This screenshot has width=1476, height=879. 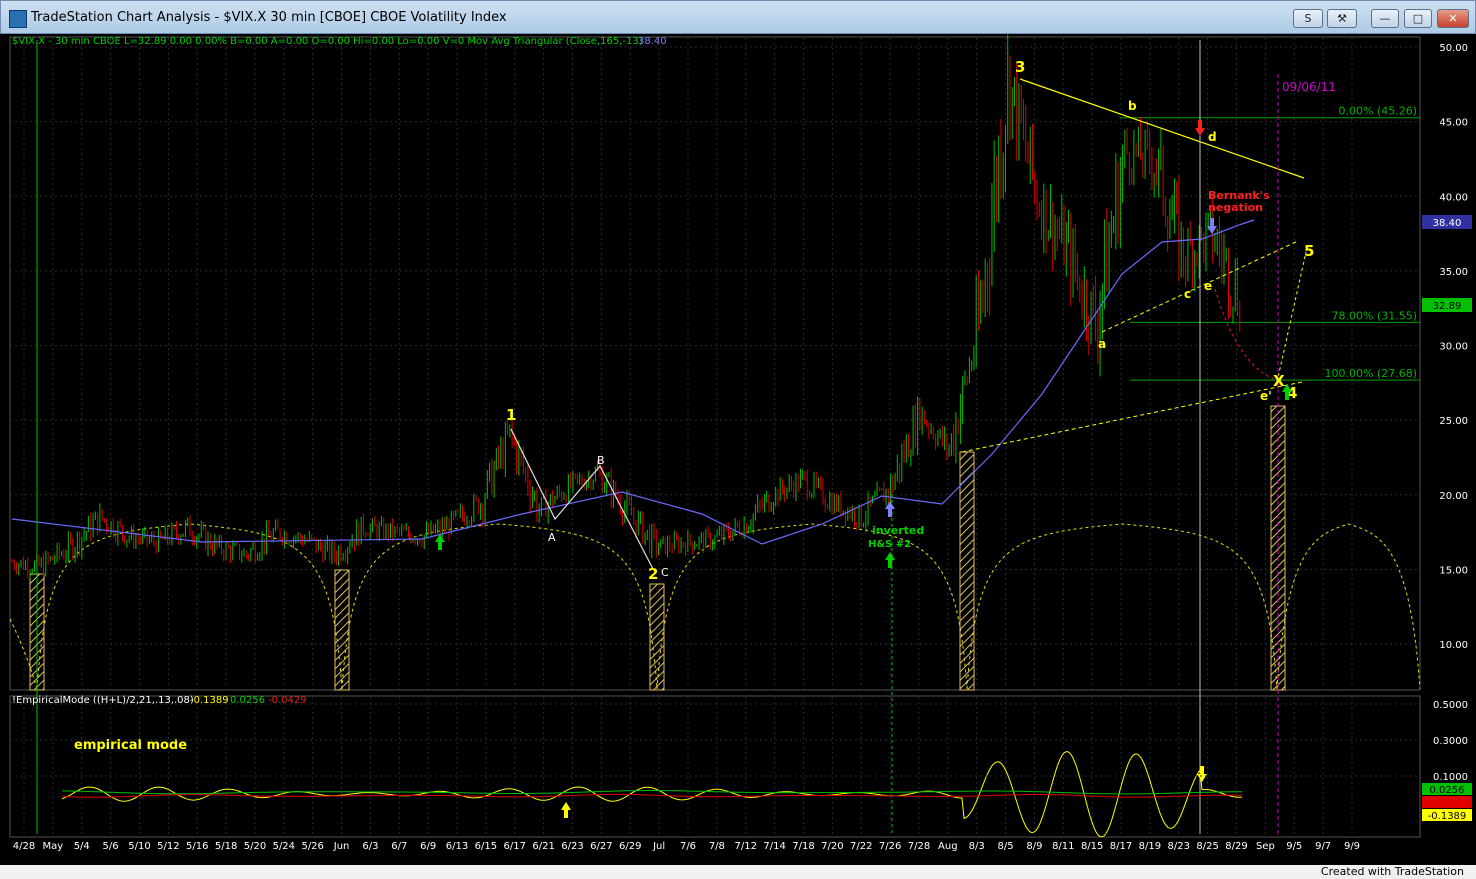 I want to click on wave-5-label: 5, so click(x=1309, y=251).